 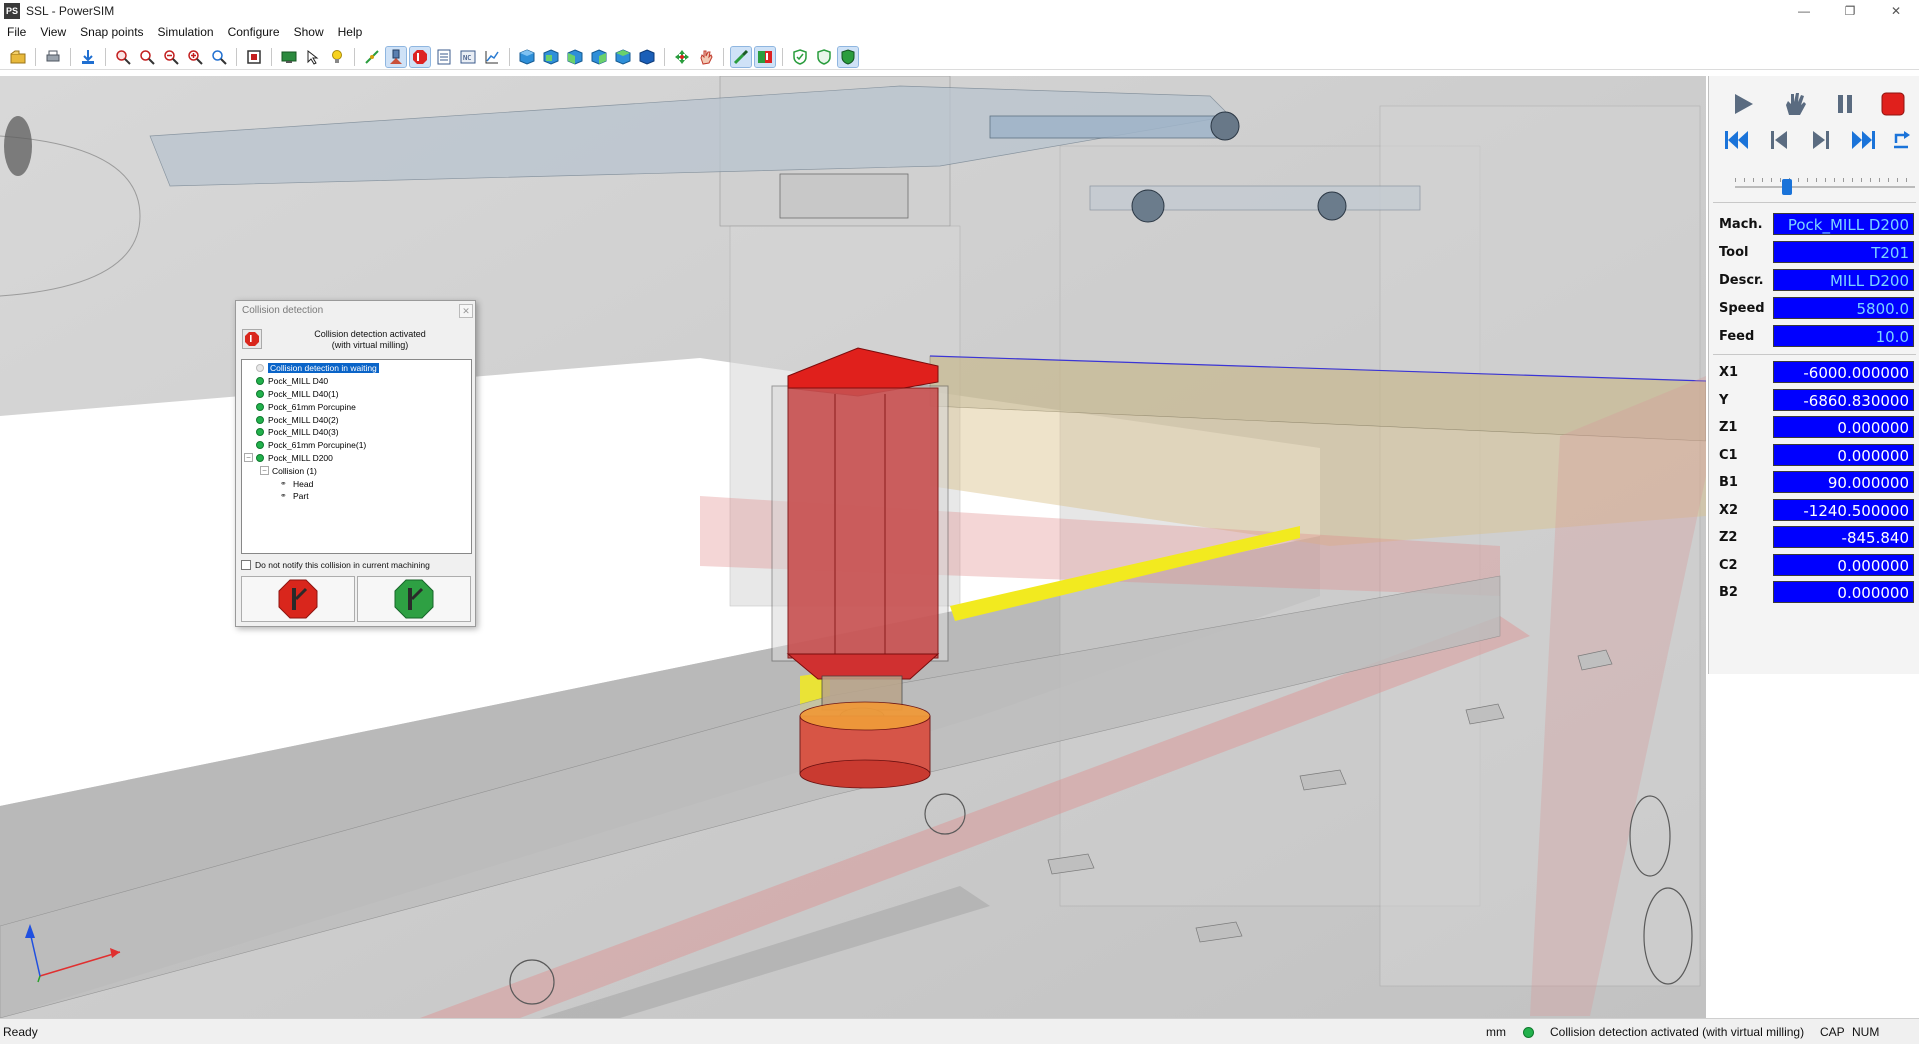 What do you see at coordinates (303, 483) in the screenshot?
I see `tree-item-label: Head` at bounding box center [303, 483].